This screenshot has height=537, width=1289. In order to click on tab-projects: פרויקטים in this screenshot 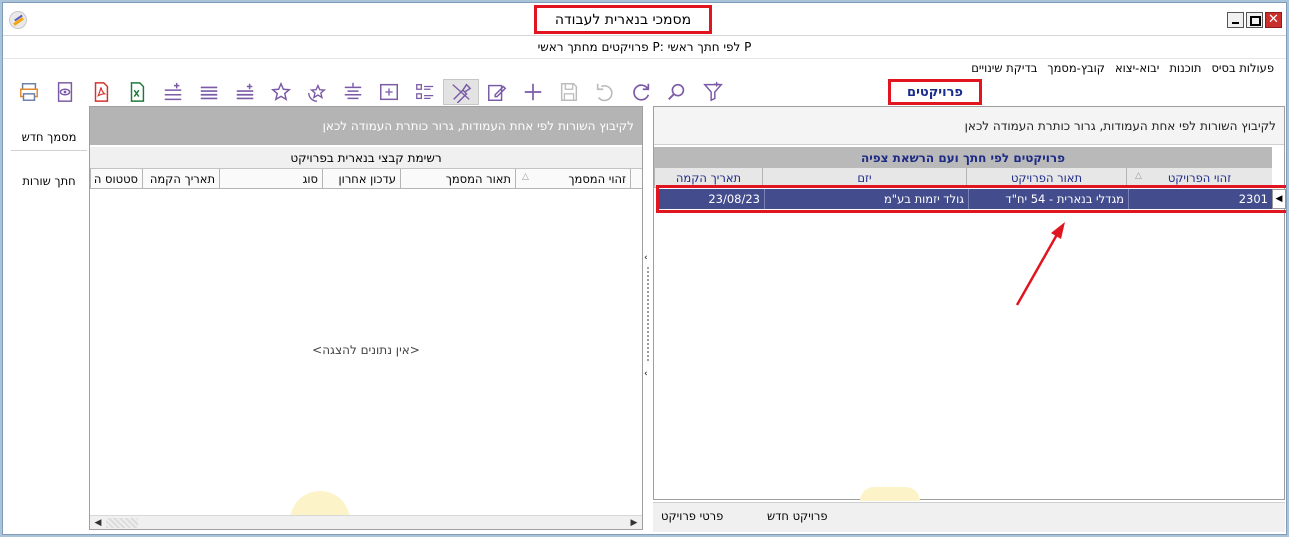, I will do `click(935, 92)`.